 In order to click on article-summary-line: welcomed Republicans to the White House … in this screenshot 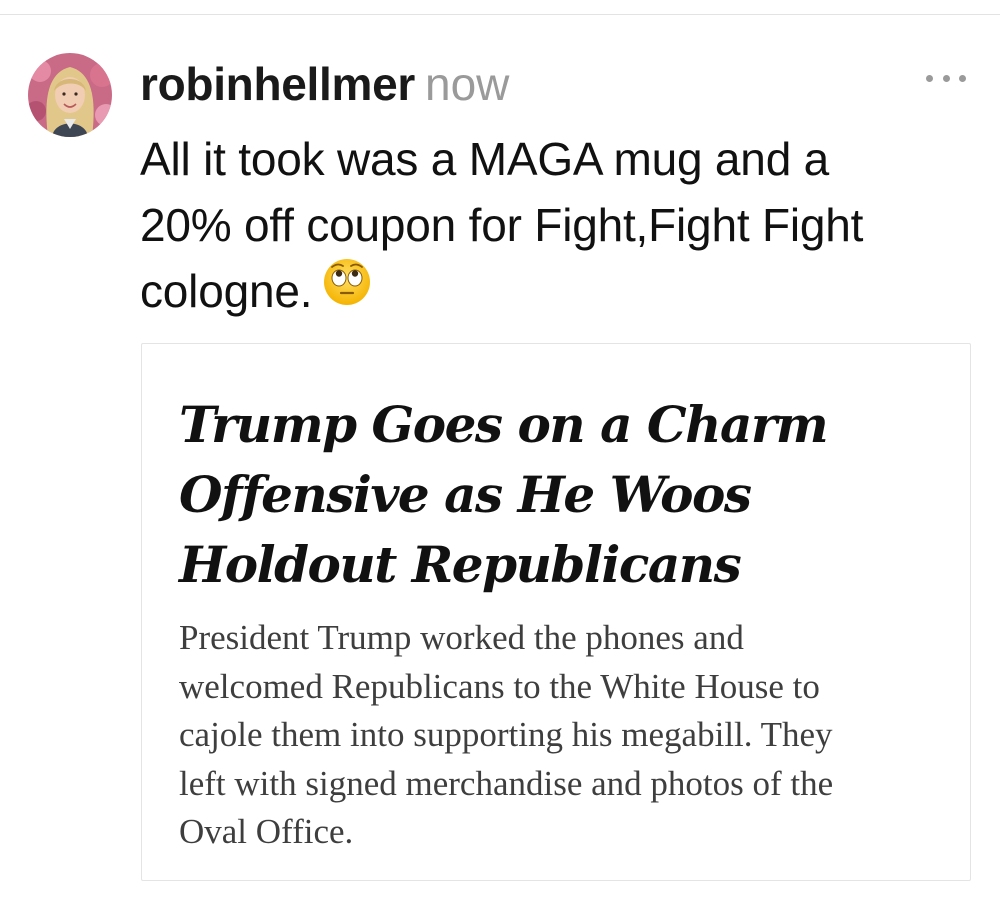, I will do `click(499, 686)`.